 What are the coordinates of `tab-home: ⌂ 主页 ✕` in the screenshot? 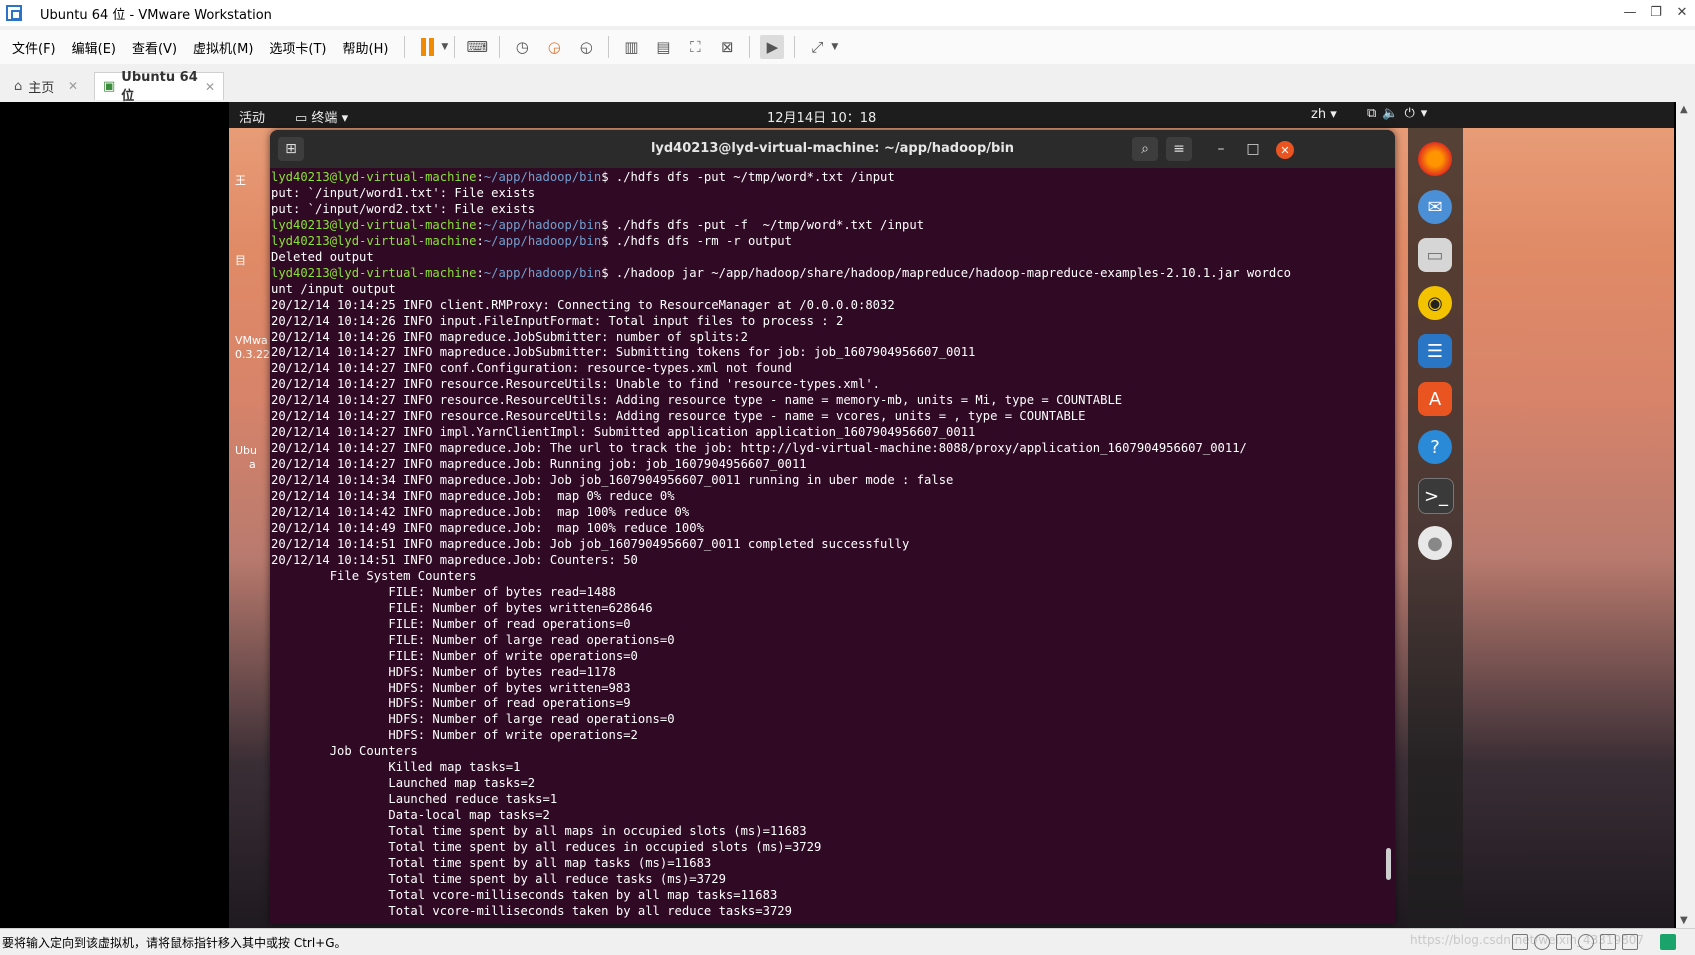 It's located at (46, 86).